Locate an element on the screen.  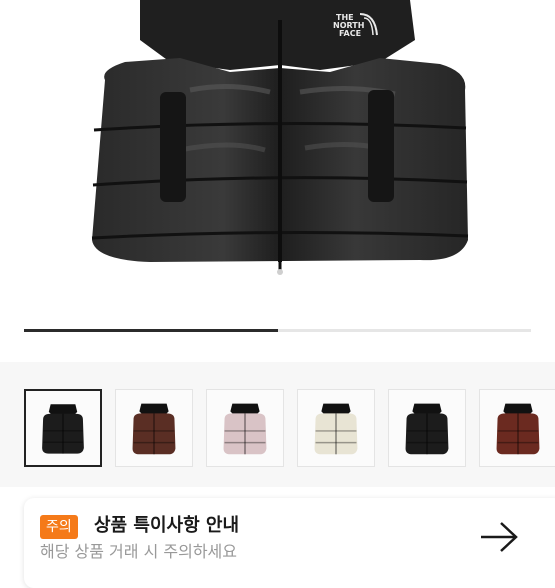
thumbnail-brown-vest-front is located at coordinates (154, 428).